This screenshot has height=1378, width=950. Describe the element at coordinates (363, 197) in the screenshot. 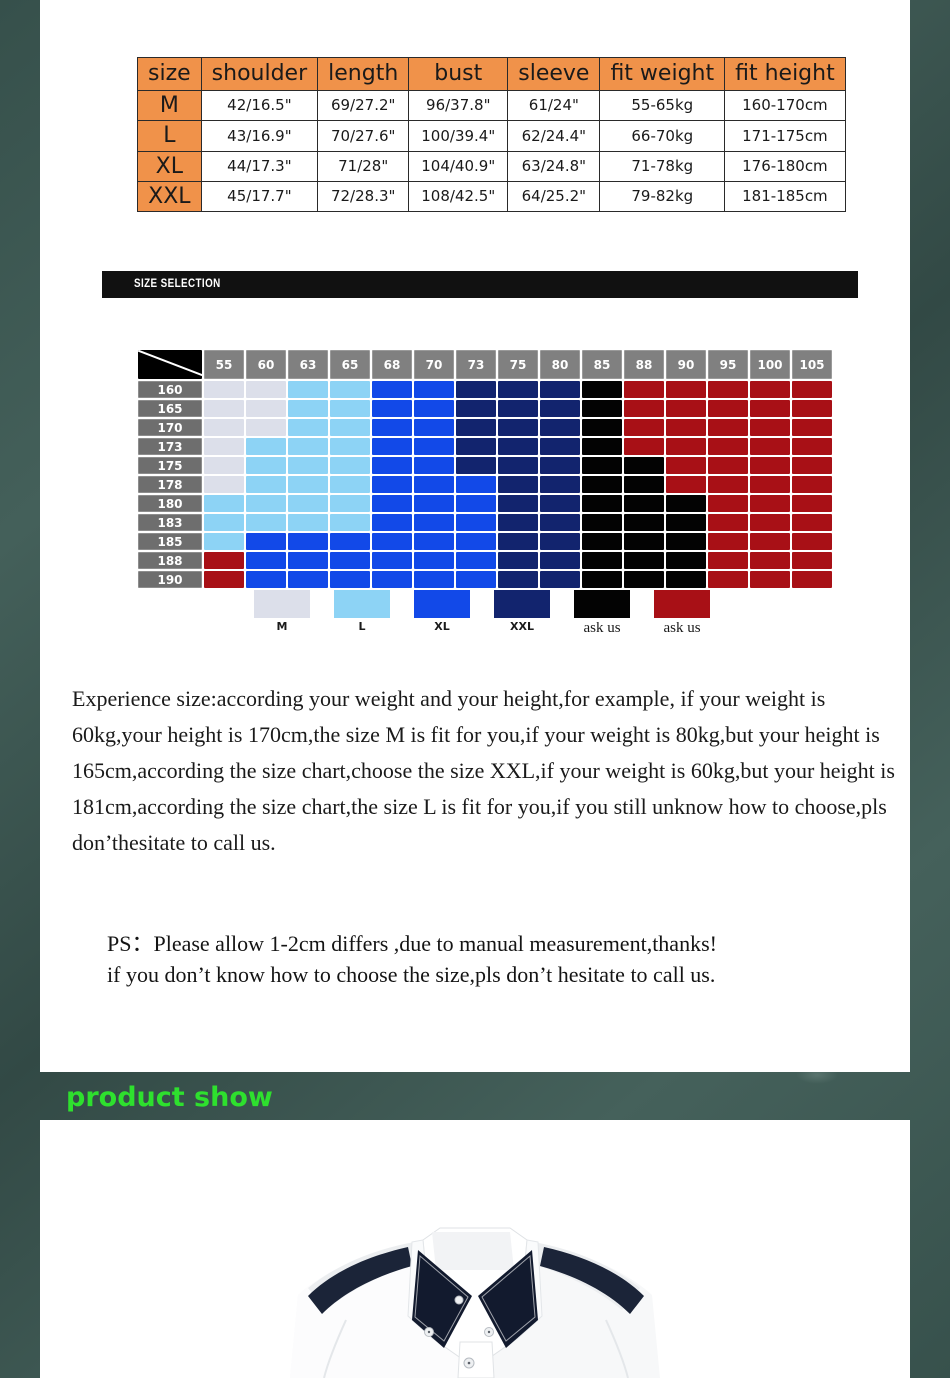

I see `cell-length: 72/28.3"` at that location.